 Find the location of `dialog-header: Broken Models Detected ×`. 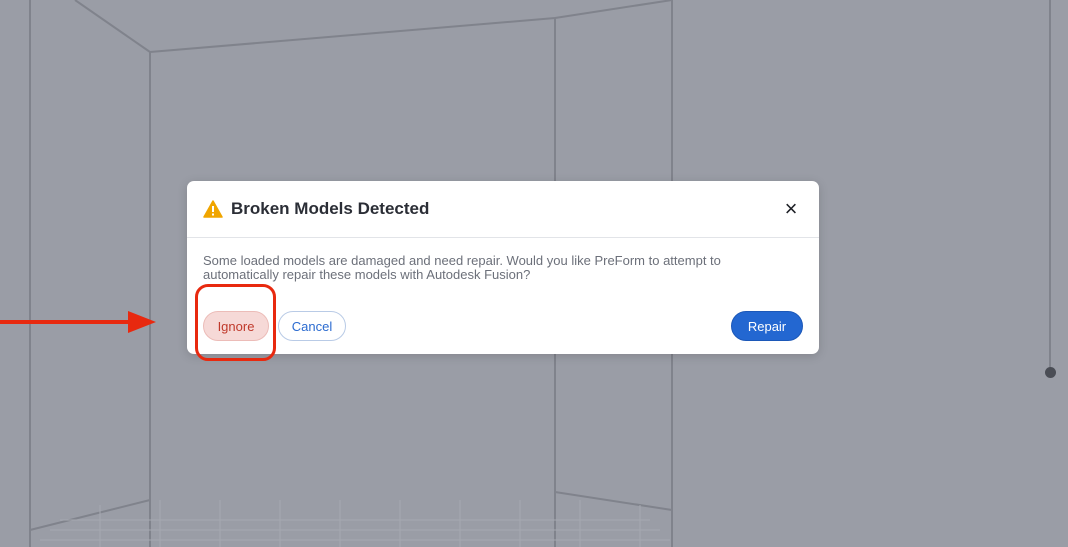

dialog-header: Broken Models Detected × is located at coordinates (503, 209).